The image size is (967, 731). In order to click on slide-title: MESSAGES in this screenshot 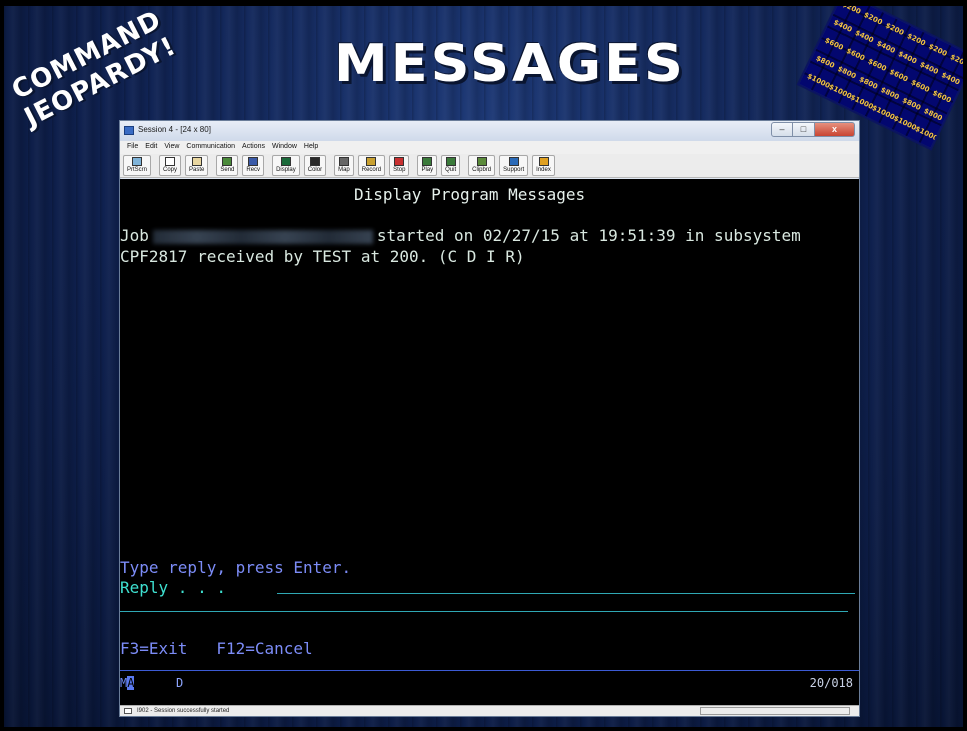, I will do `click(510, 63)`.